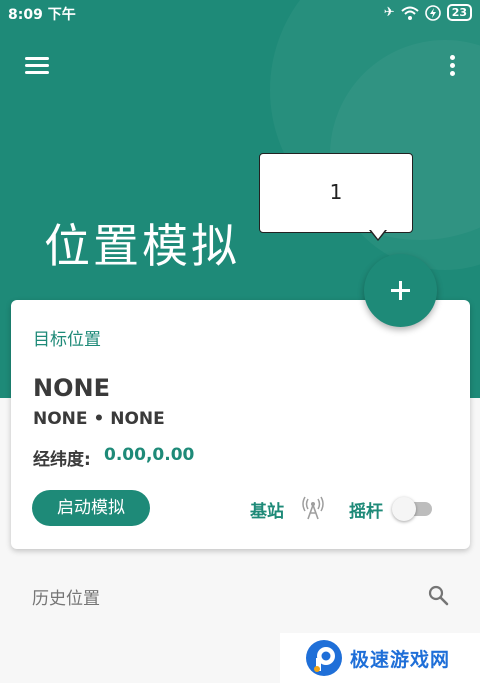 This screenshot has width=480, height=683. I want to click on watermark-text: 极速游戏网, so click(400, 660).